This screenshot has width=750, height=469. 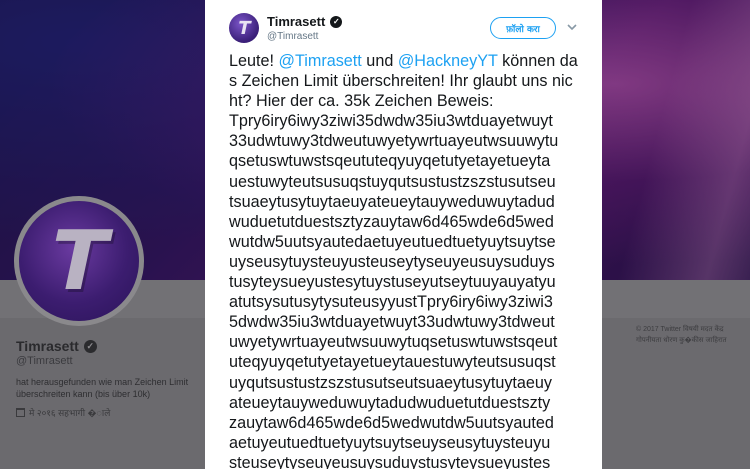 I want to click on profile-handle: @Timrasett, so click(x=44, y=361).